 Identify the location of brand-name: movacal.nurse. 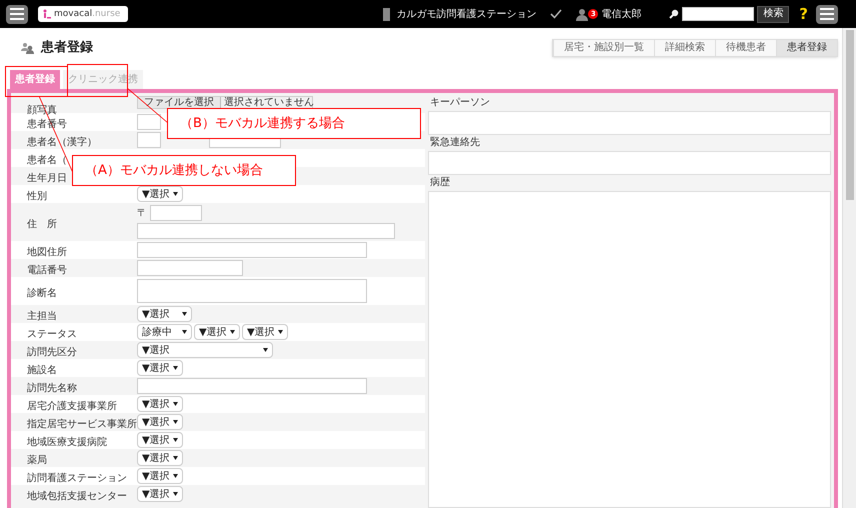
(87, 14).